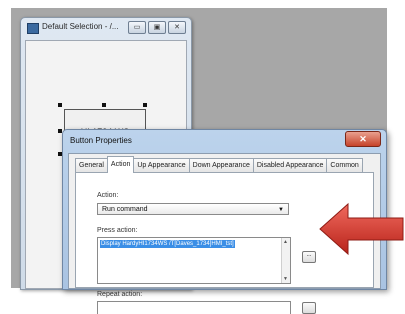 The width and height of the screenshot is (405, 314). What do you see at coordinates (285, 242) in the screenshot?
I see `scroll-up-icon: ▲` at bounding box center [285, 242].